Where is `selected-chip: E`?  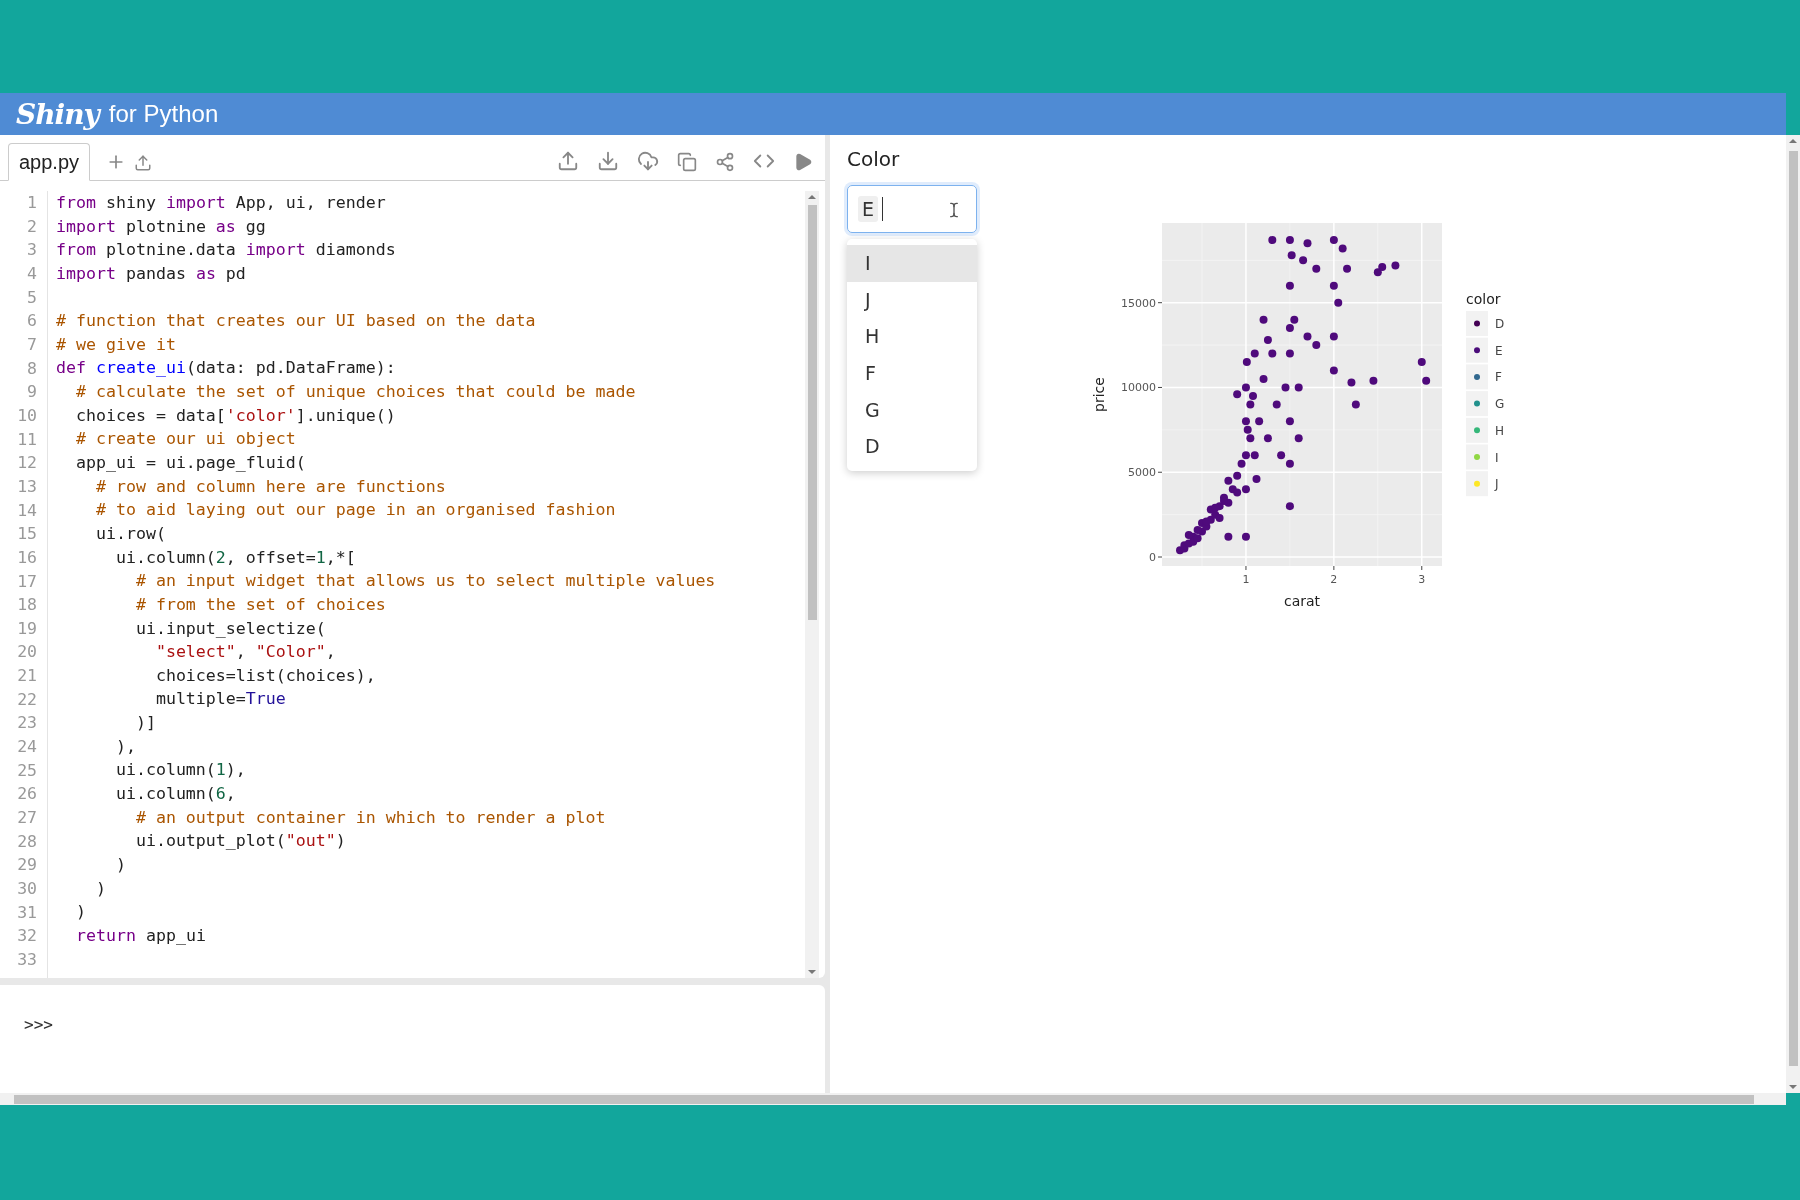 selected-chip: E is located at coordinates (868, 209).